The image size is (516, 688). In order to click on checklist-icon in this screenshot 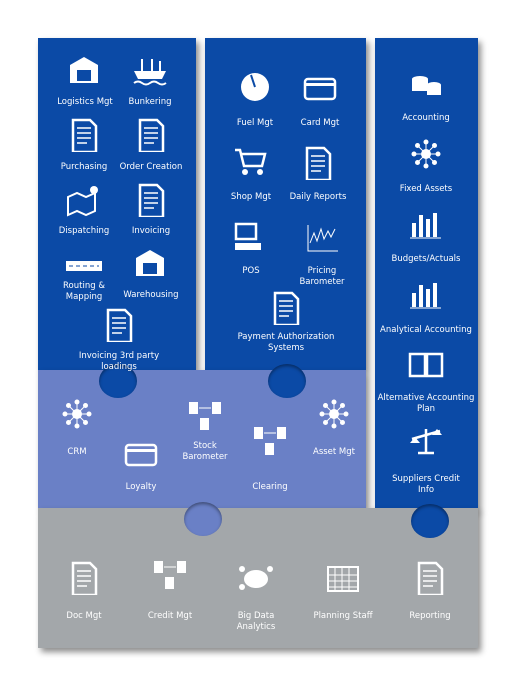, I will do `click(151, 137)`.